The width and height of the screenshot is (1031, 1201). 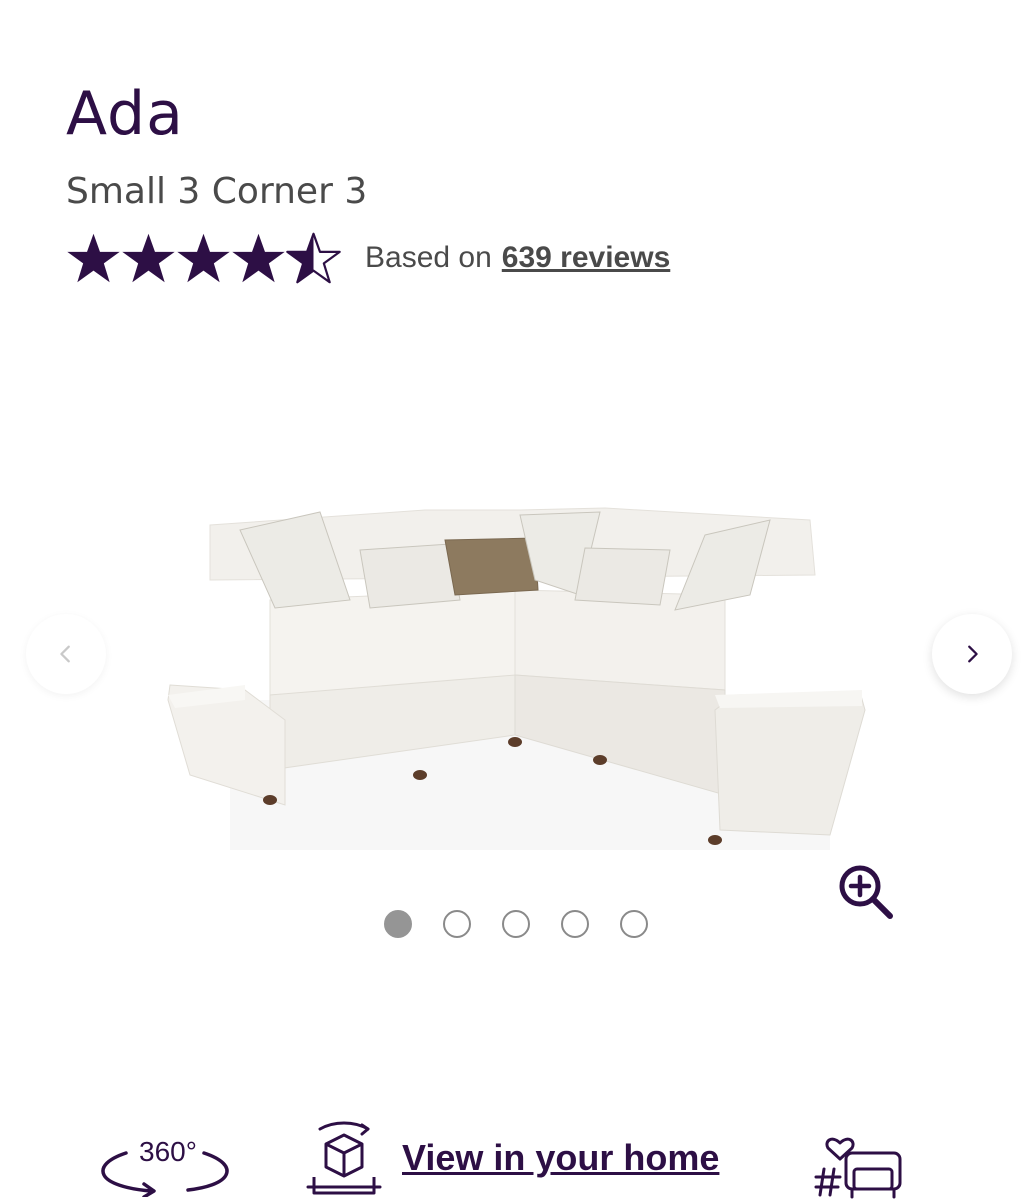 I want to click on zoom-in-icon, so click(x=866, y=892).